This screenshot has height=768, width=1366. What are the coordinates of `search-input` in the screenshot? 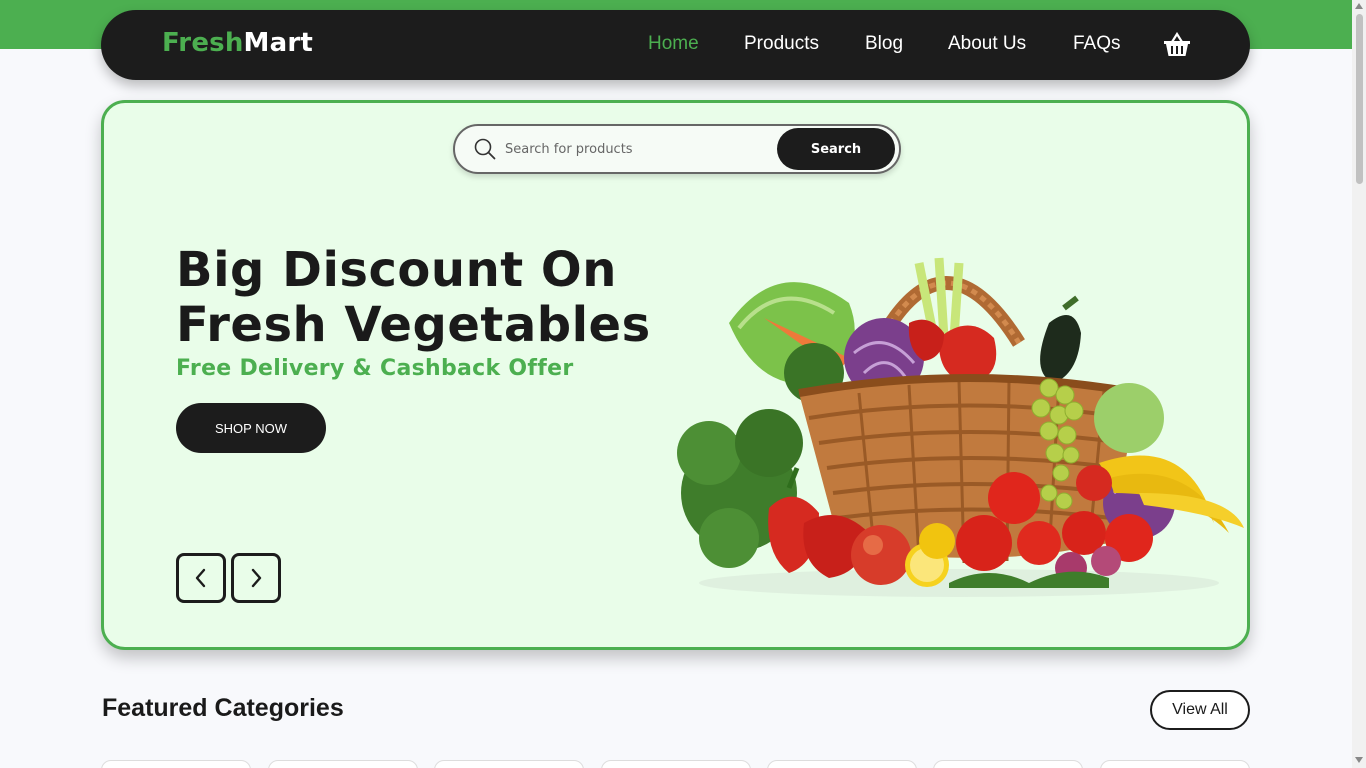 It's located at (637, 149).